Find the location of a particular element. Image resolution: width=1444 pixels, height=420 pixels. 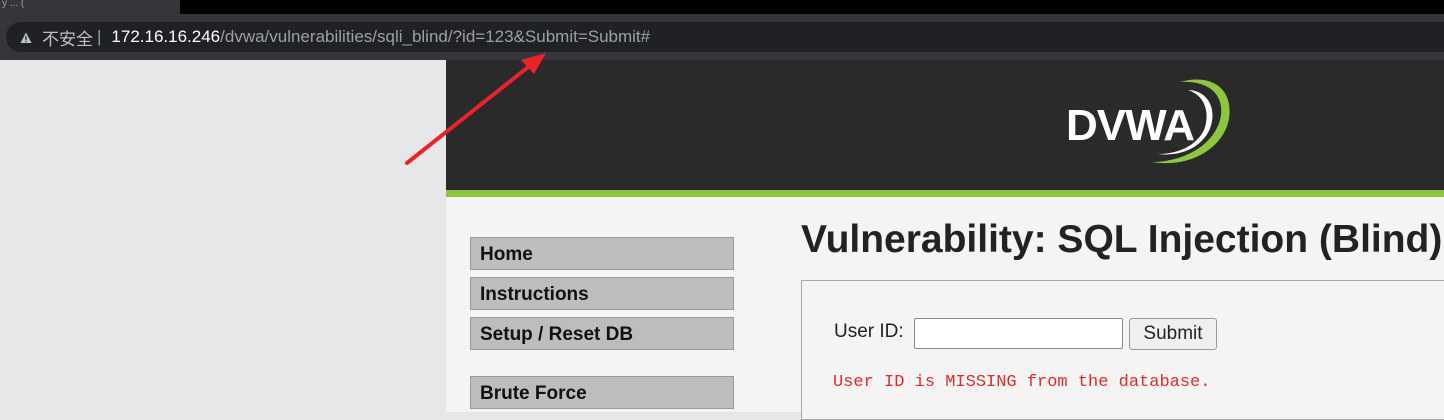

menu-spacer is located at coordinates (602, 366).